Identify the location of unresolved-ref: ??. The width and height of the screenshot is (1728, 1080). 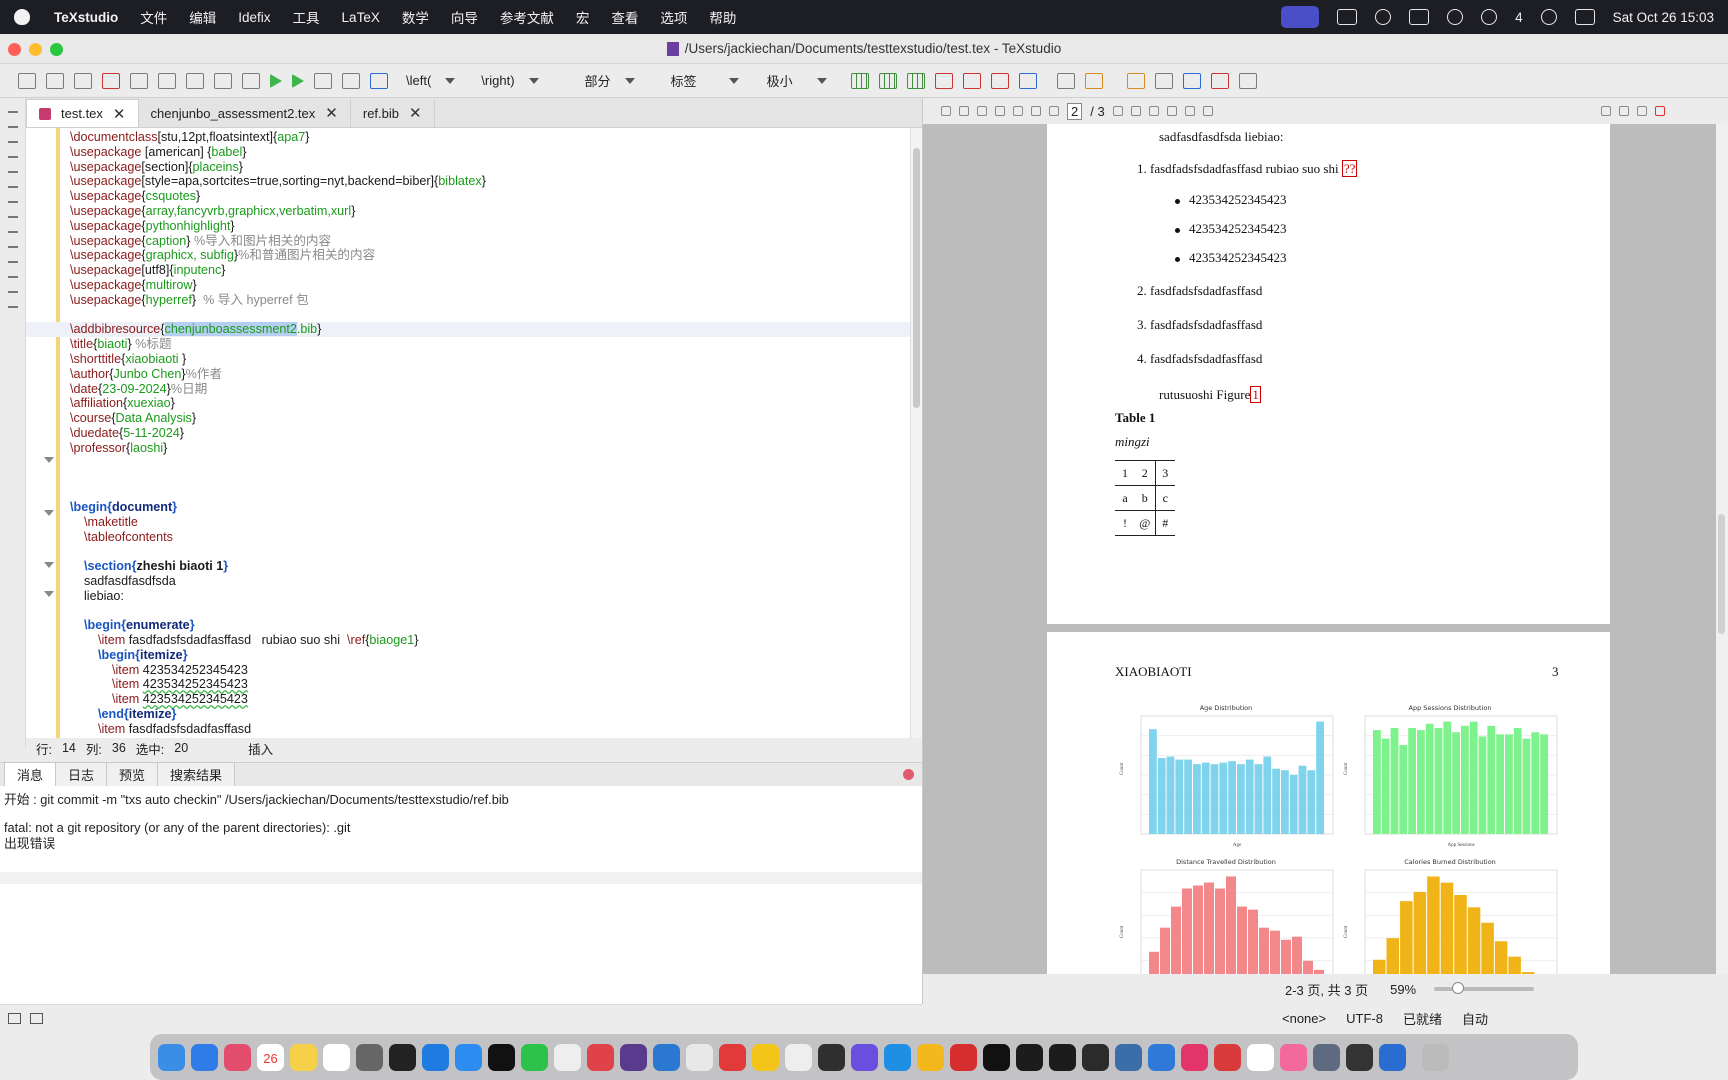
(1349, 168).